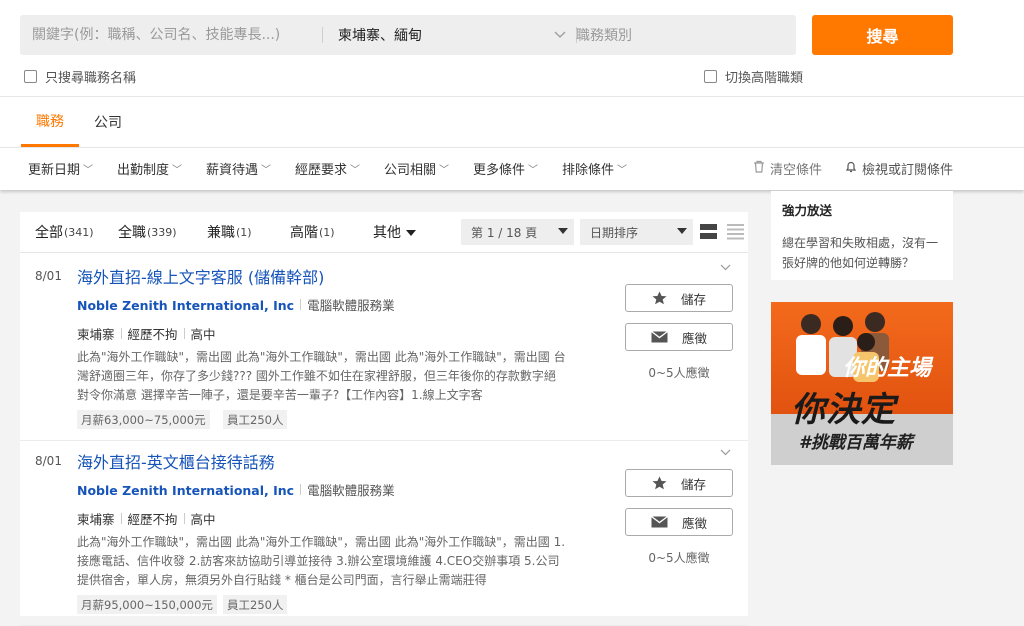  I want to click on sort-select: 日期排序, so click(636, 232).